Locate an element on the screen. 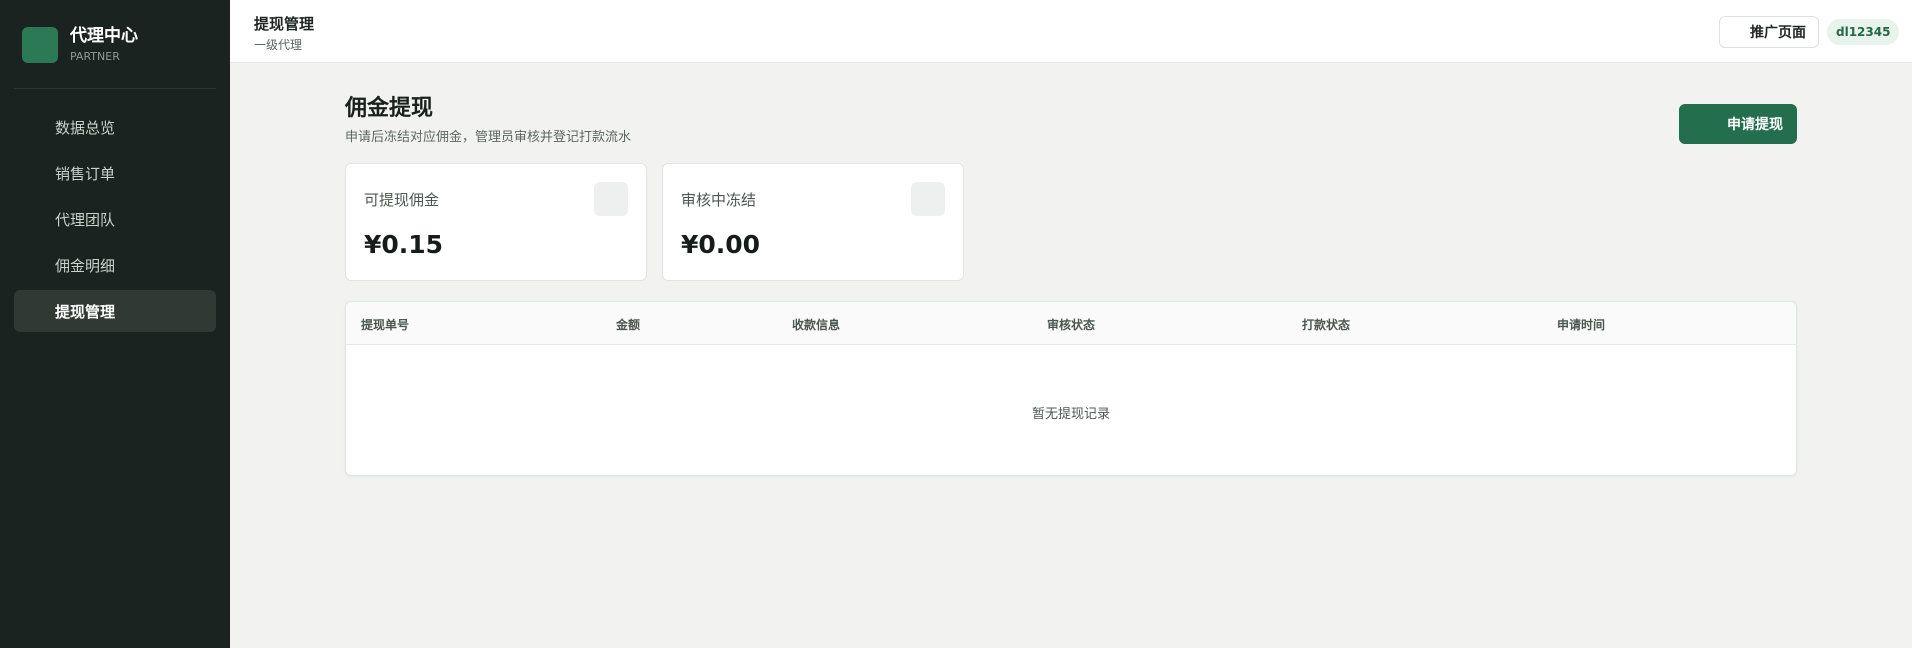 This screenshot has height=648, width=1912. sidebar-item-overview: 数据总览 is located at coordinates (115, 127).